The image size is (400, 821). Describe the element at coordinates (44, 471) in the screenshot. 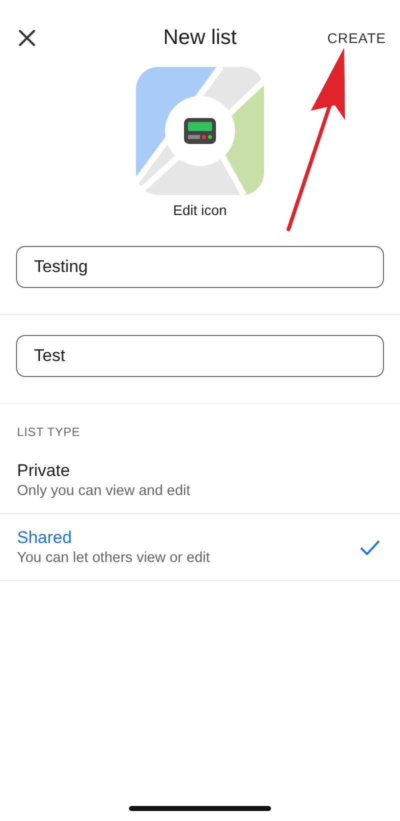

I see `option-title: Private` at that location.